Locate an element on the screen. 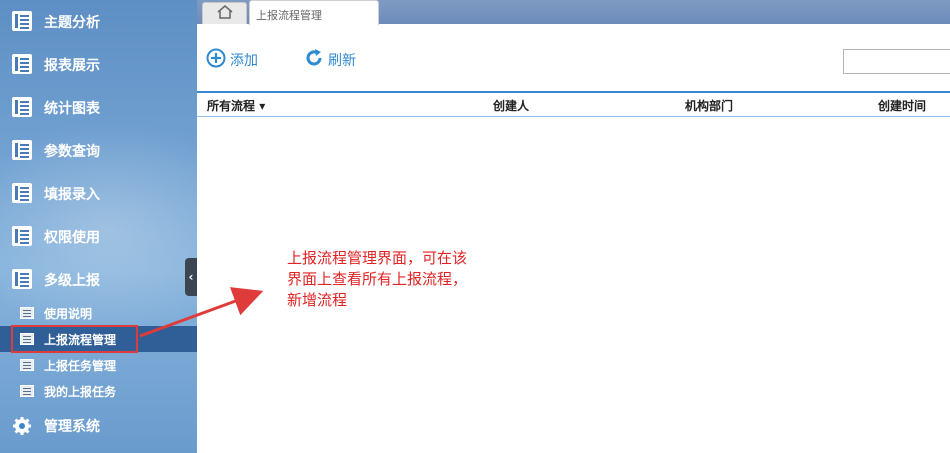 Image resolution: width=950 pixels, height=453 pixels. sidebar-item-label: 主题分析 is located at coordinates (72, 22).